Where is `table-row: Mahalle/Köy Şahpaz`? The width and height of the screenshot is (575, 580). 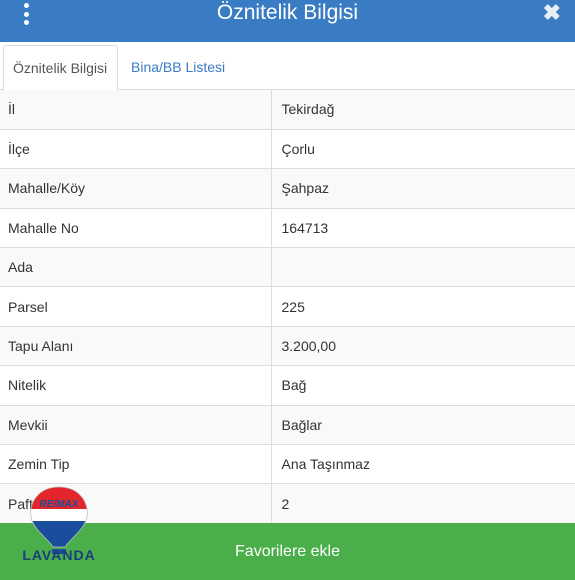
table-row: Mahalle/Köy Şahpaz is located at coordinates (287, 188).